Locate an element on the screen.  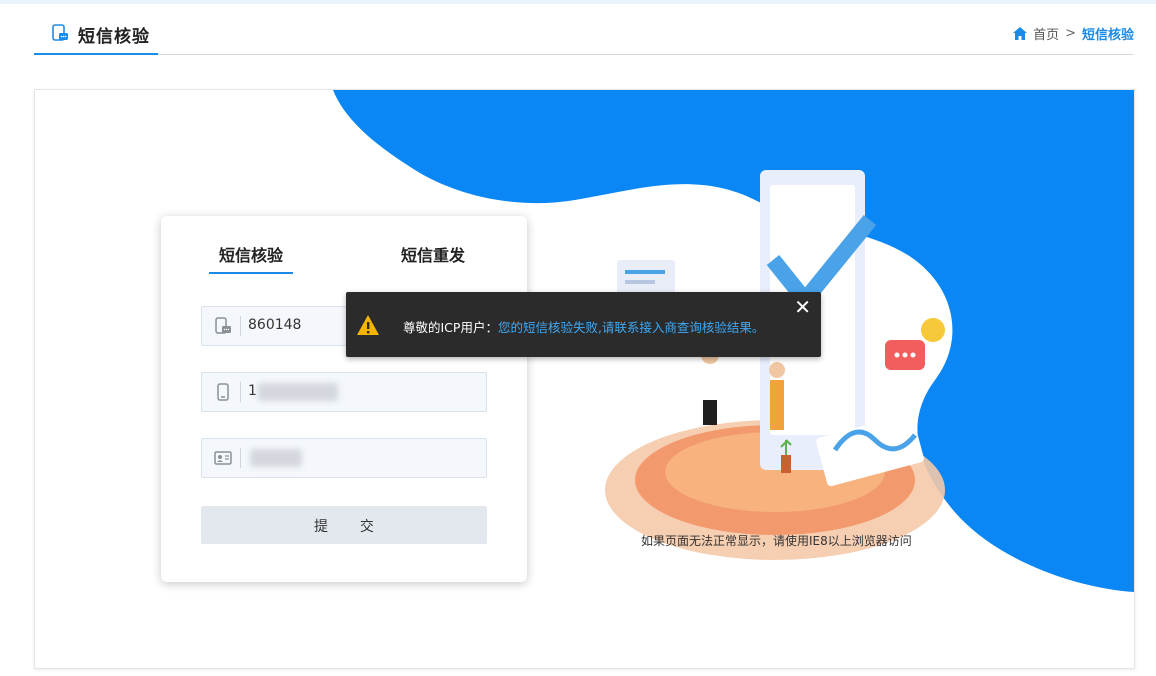
mobile-phone-icon is located at coordinates (223, 392).